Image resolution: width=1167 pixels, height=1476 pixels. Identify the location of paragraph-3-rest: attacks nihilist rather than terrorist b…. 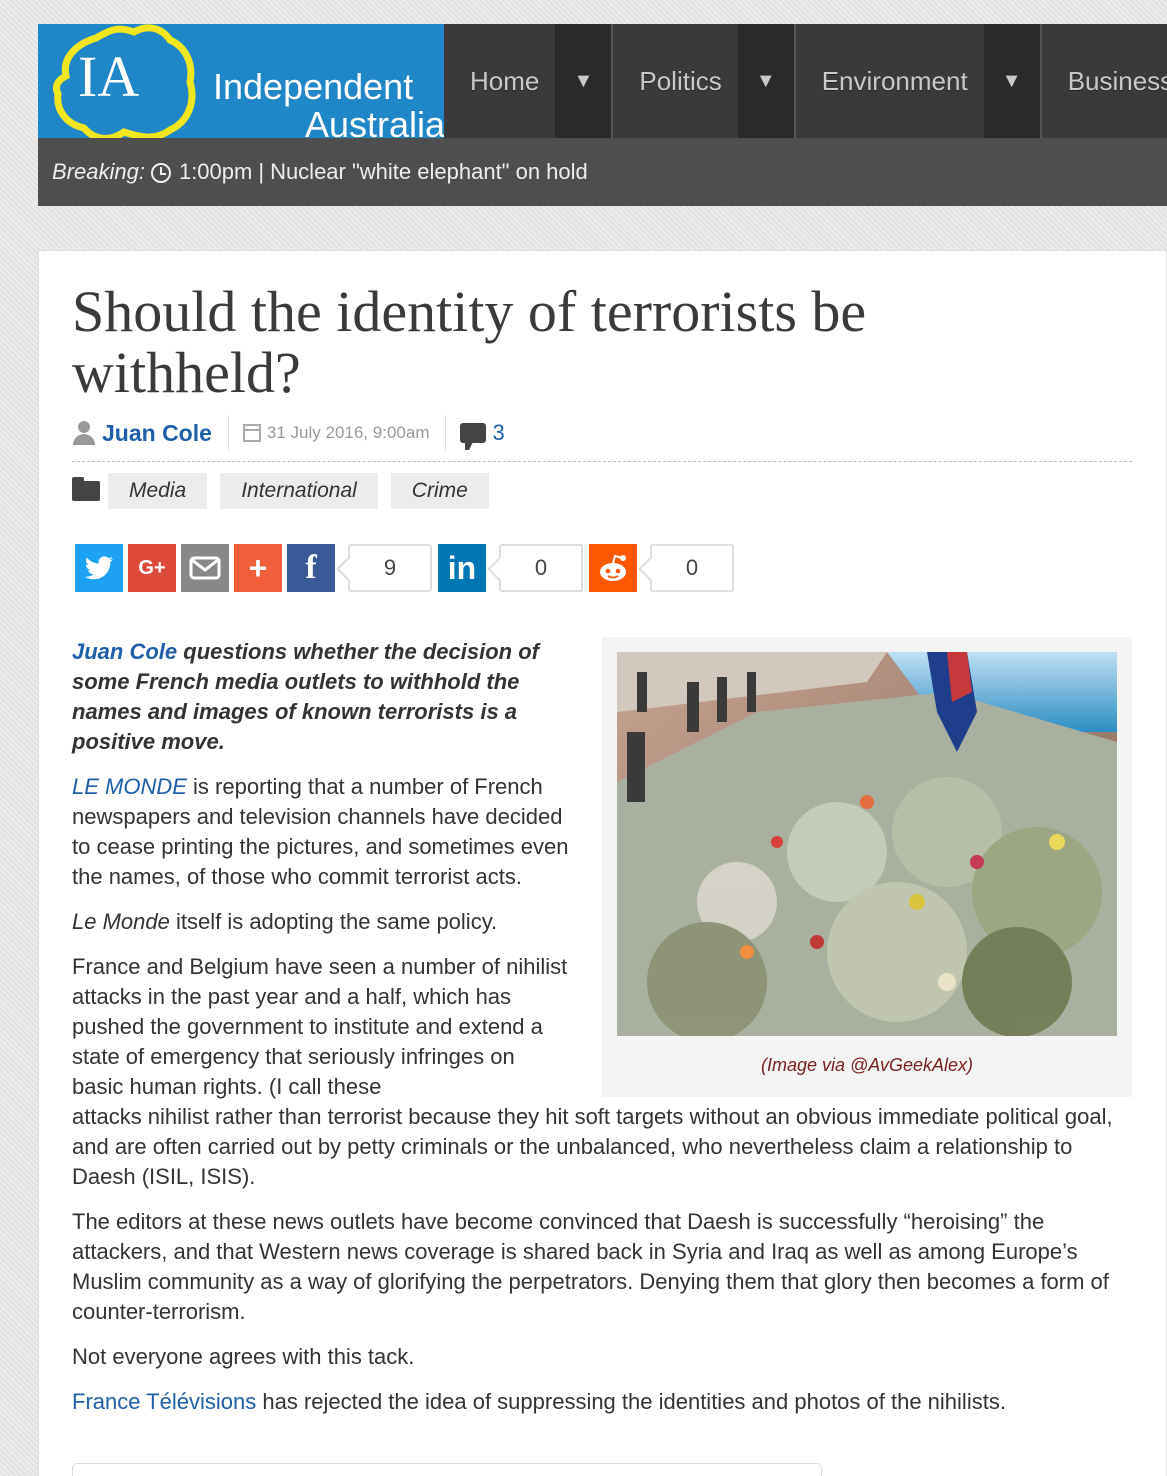
(592, 1146).